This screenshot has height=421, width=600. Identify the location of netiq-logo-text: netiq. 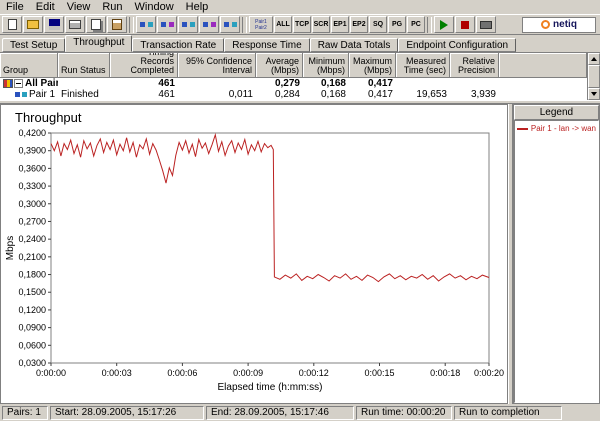
(565, 24).